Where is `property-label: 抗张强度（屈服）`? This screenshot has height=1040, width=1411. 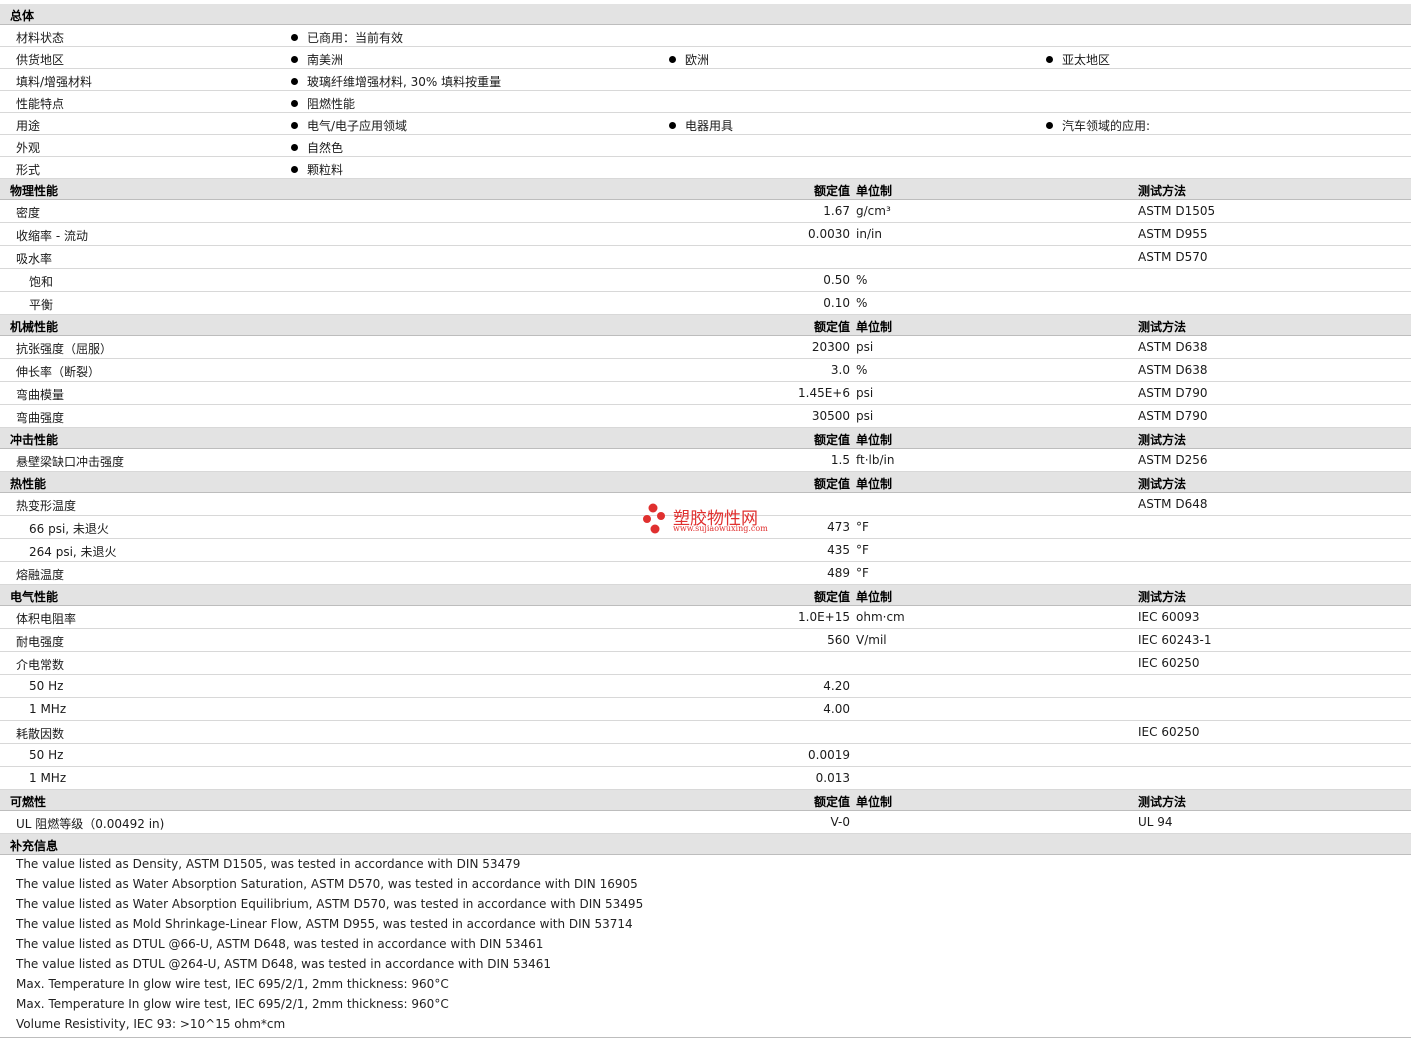 property-label: 抗张强度（屈服） is located at coordinates (64, 349).